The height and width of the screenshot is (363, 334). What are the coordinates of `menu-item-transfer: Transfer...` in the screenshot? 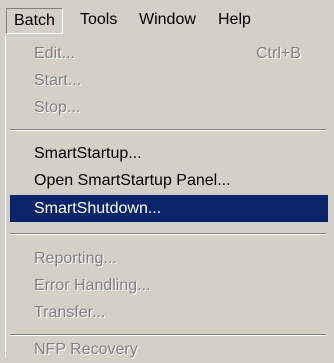 It's located at (167, 312).